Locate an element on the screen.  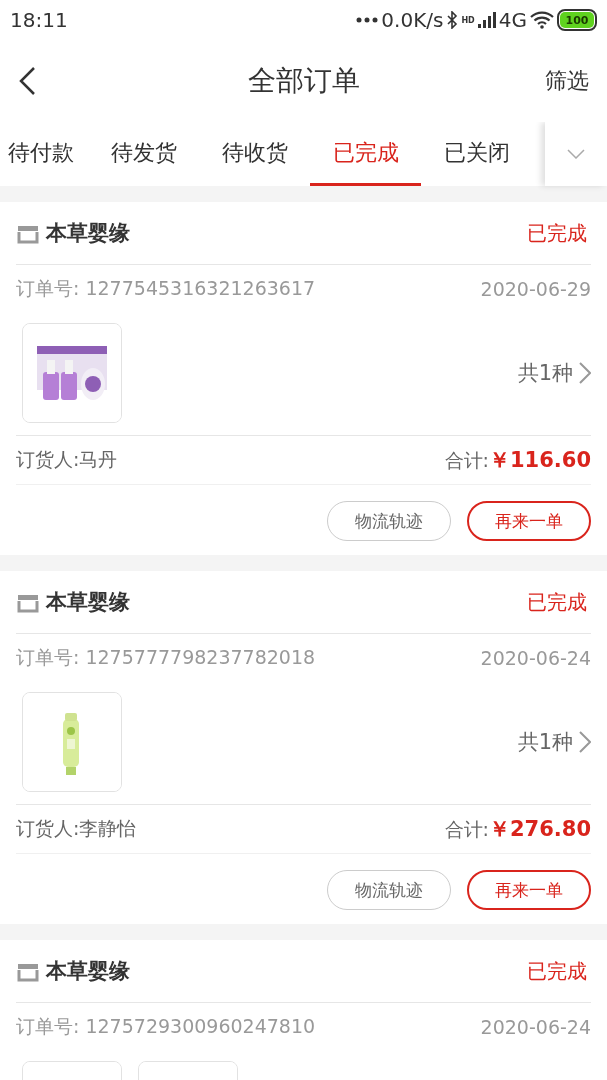
more-icon is located at coordinates (367, 20).